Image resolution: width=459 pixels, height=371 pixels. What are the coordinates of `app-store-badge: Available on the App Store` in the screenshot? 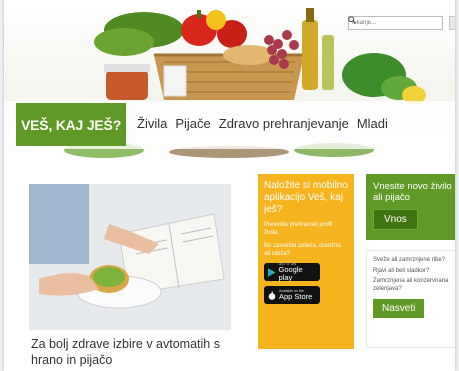 It's located at (292, 295).